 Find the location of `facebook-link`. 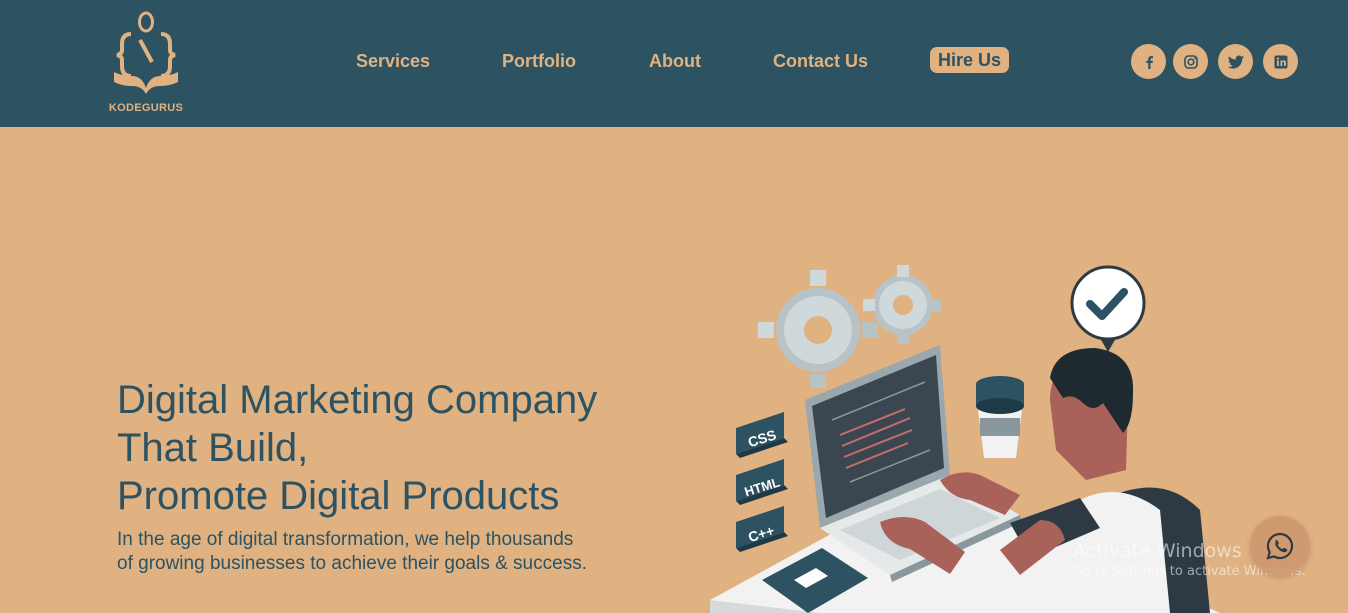

facebook-link is located at coordinates (1148, 61).